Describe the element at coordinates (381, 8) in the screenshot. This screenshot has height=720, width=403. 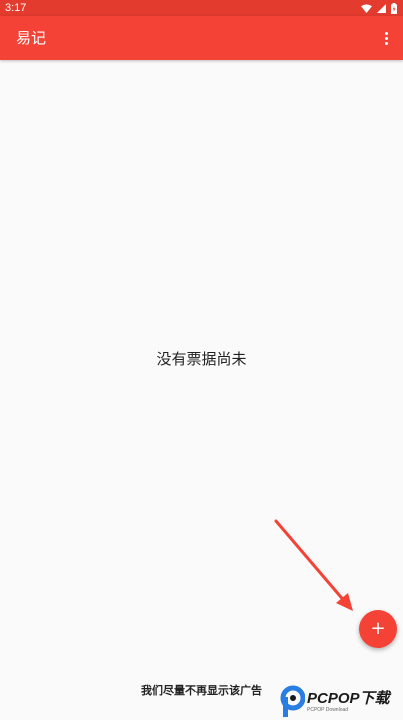
I see `signal-icon` at that location.